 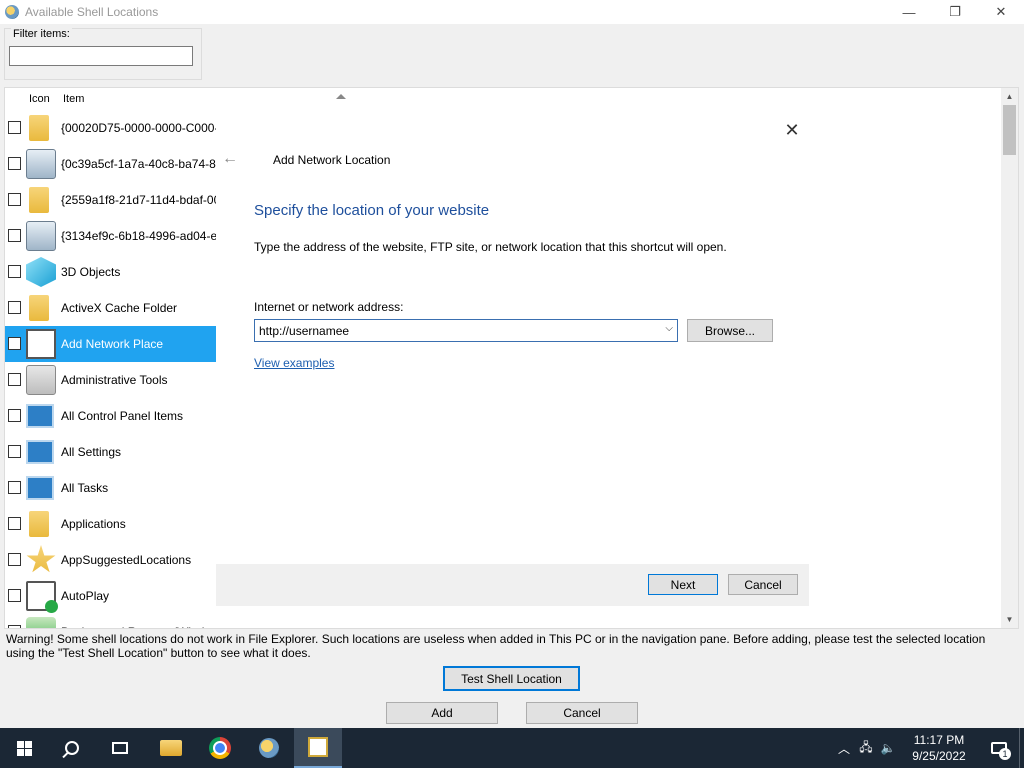 I want to click on dialog-heading: Specify the location of your website, so click(x=372, y=210).